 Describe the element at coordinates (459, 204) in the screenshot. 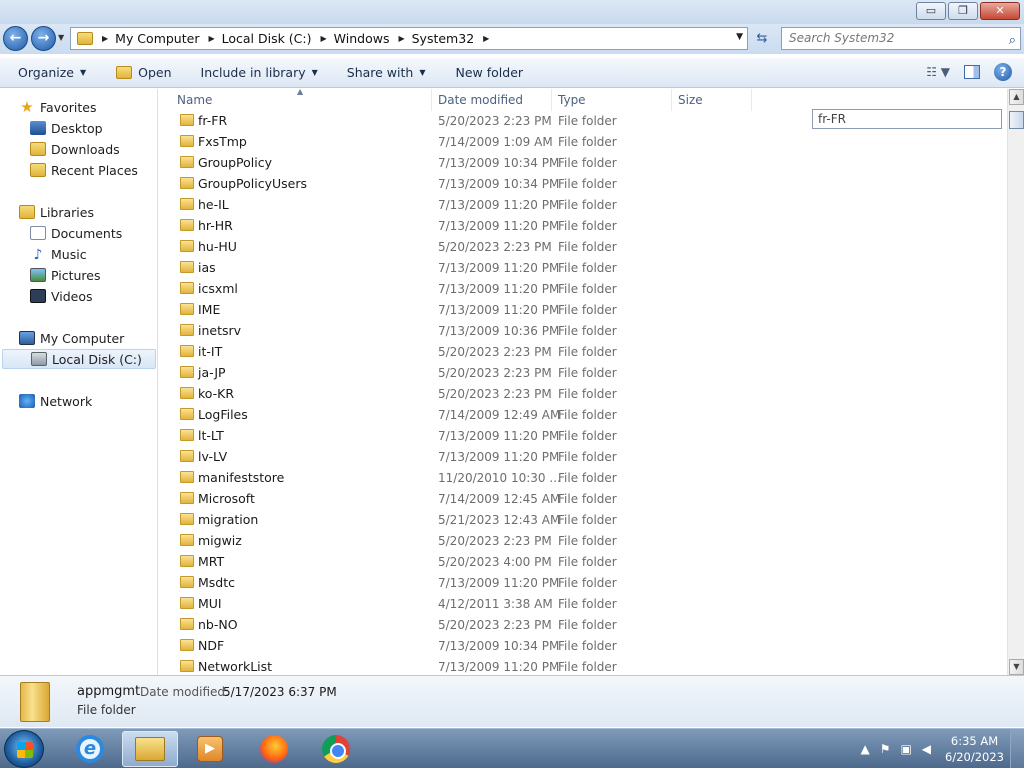

I see `table-row: he-IL 7/13/2009 11:20 PM File folder` at that location.